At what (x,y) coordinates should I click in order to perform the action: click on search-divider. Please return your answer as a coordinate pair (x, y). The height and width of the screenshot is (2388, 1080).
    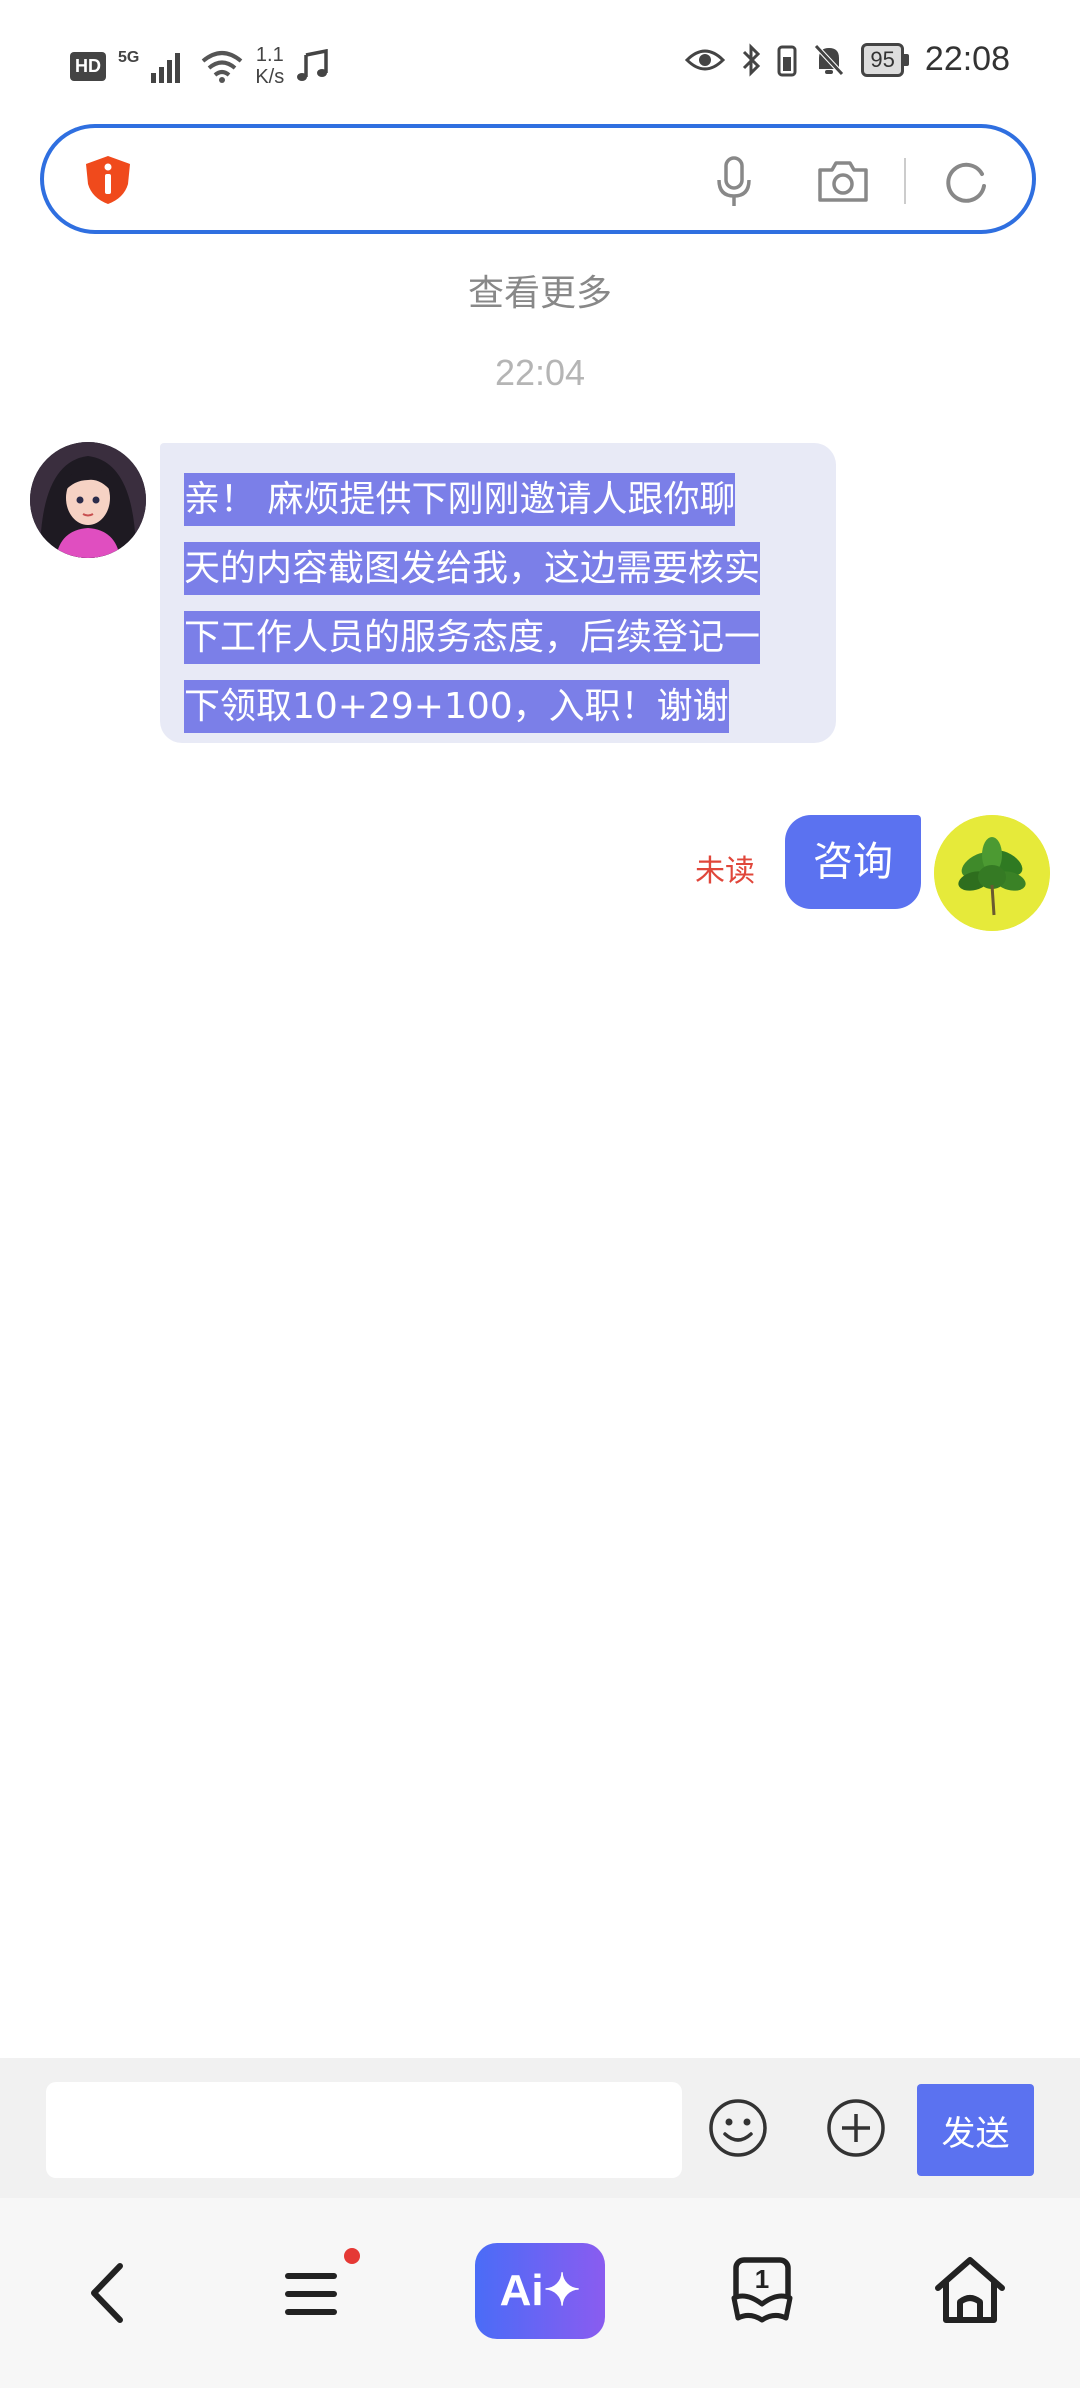
    Looking at the image, I should click on (905, 181).